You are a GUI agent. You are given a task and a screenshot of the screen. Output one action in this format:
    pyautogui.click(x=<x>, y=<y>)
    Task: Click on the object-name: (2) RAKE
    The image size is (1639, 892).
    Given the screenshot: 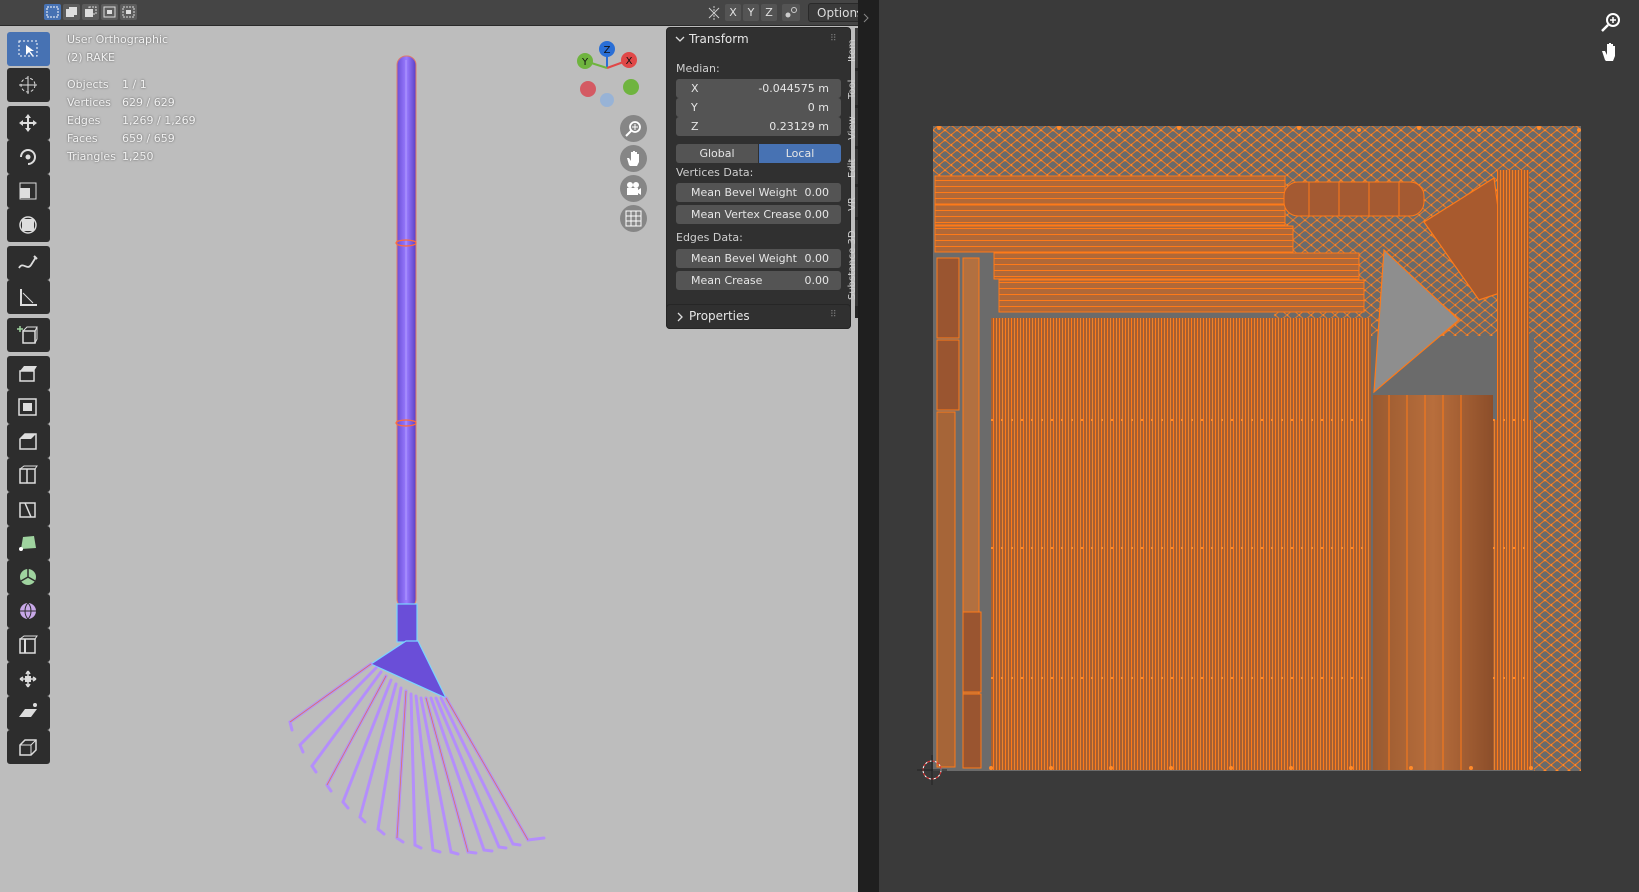 What is the action you would take?
    pyautogui.click(x=91, y=57)
    